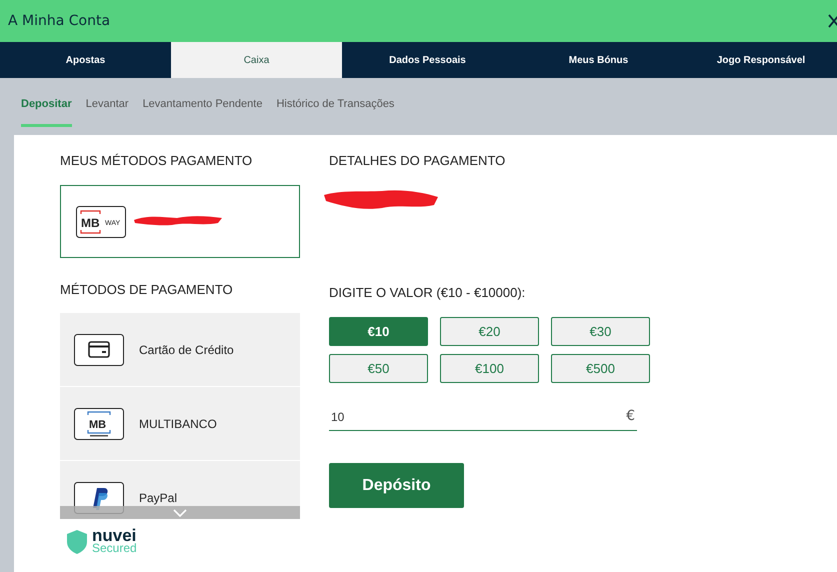 The height and width of the screenshot is (572, 837). What do you see at coordinates (99, 350) in the screenshot?
I see `credit-card-icon` at bounding box center [99, 350].